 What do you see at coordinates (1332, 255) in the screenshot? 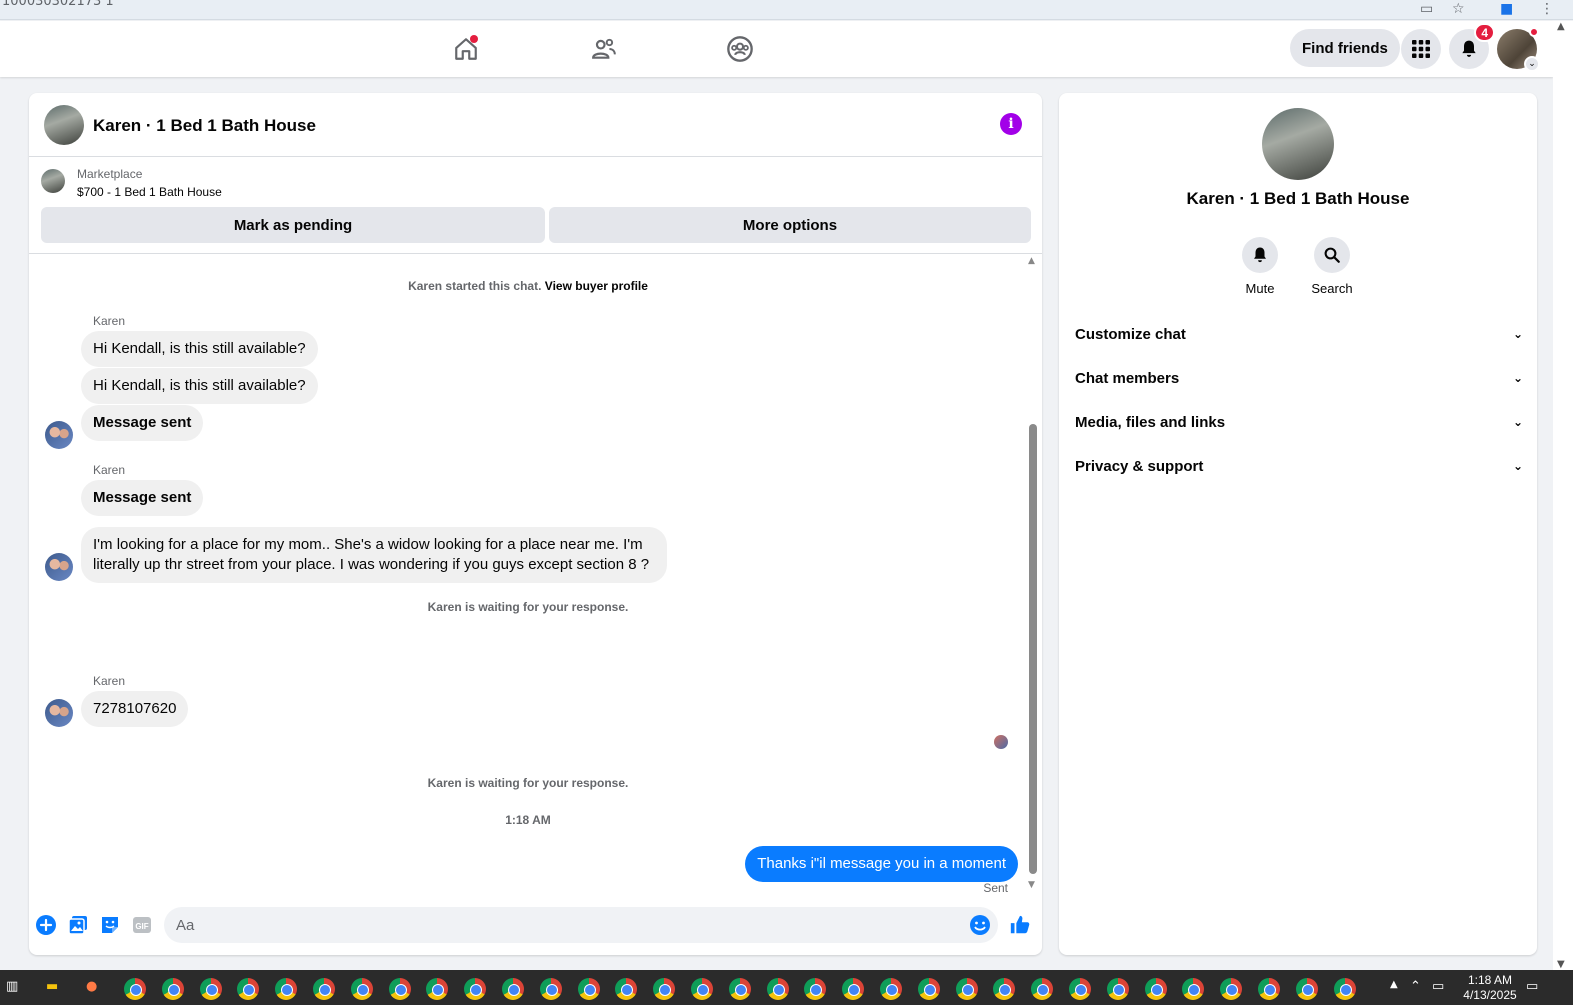
I see `search-button` at bounding box center [1332, 255].